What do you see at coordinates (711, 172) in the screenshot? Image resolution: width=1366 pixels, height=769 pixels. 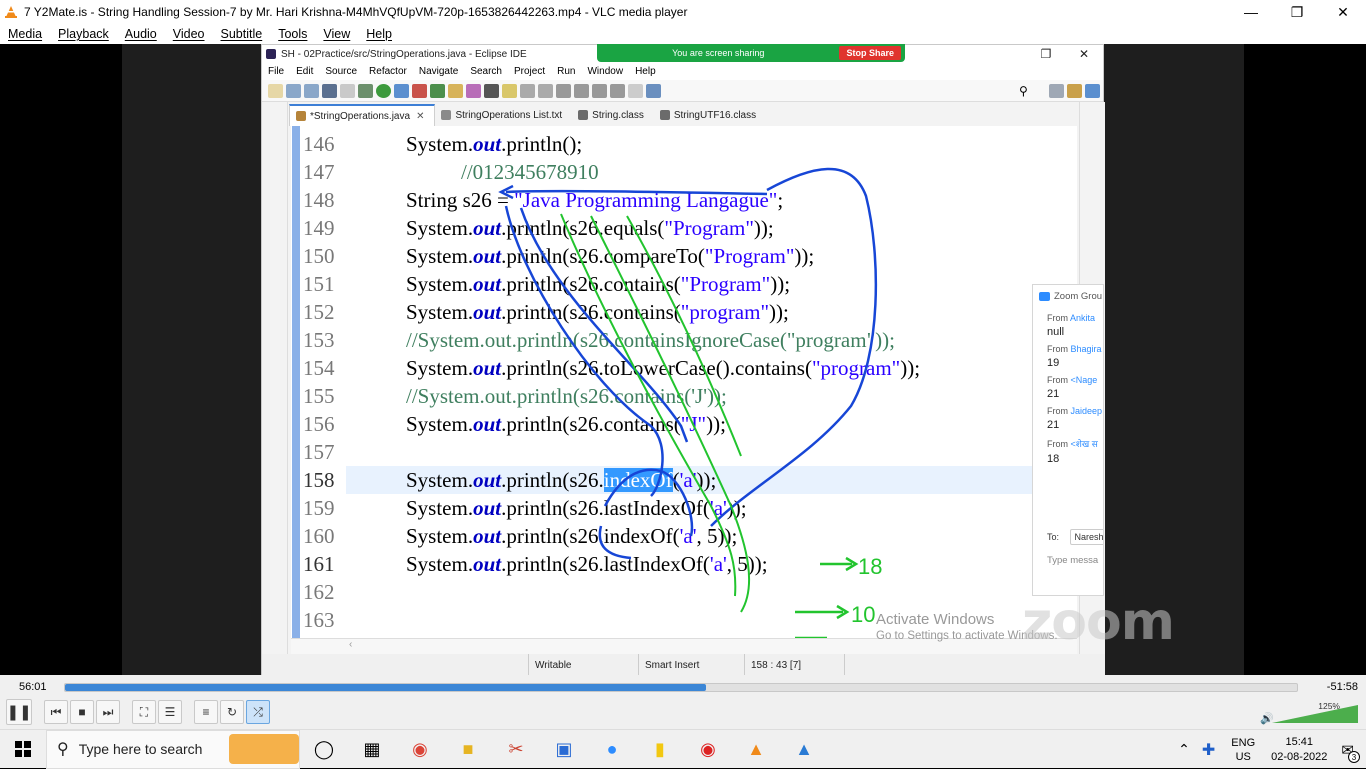 I see `code-line: //012345678910` at bounding box center [711, 172].